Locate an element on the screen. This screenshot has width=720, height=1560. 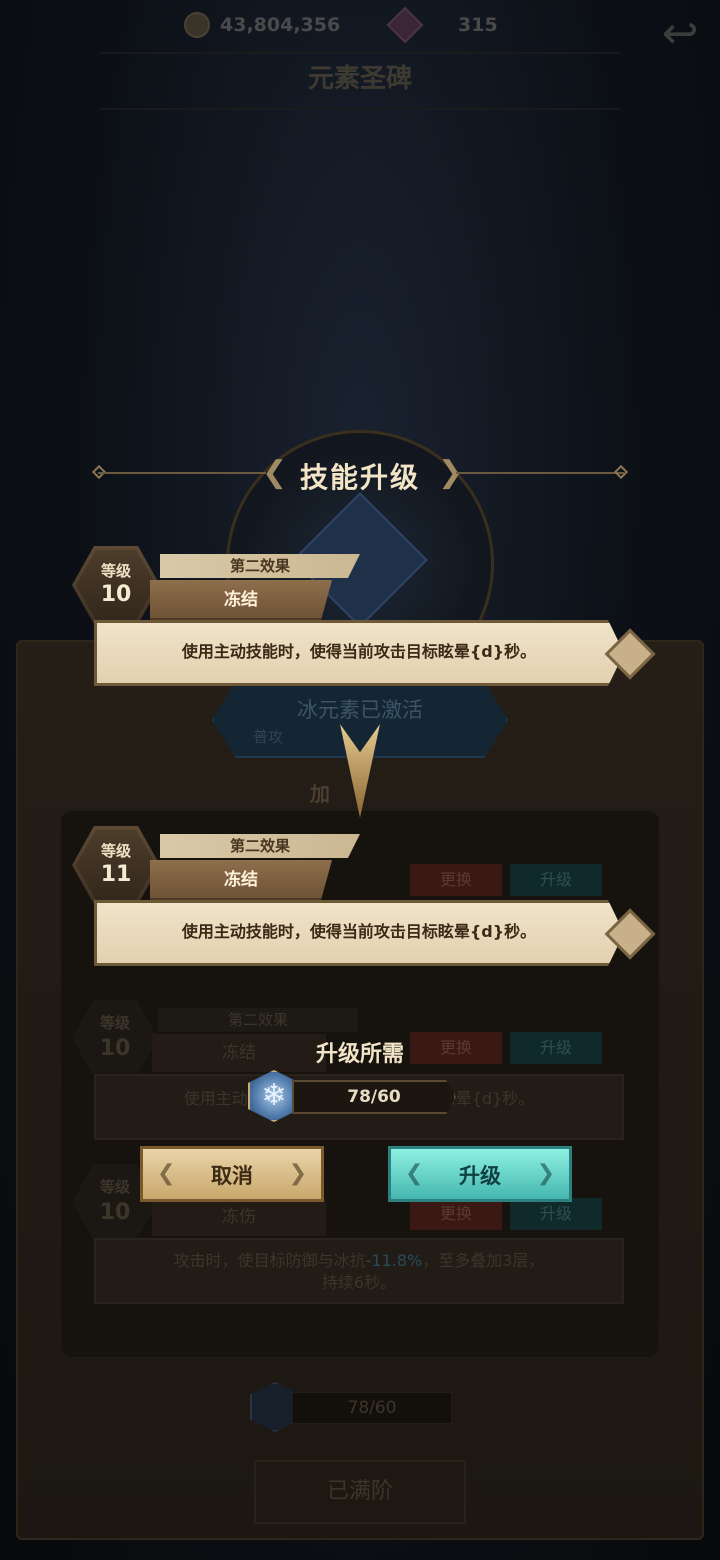
skill-description: 攻击时，使目标防御与冰抗-11.8%，至多叠加3层， 持续6秒。 is located at coordinates (359, 1271).